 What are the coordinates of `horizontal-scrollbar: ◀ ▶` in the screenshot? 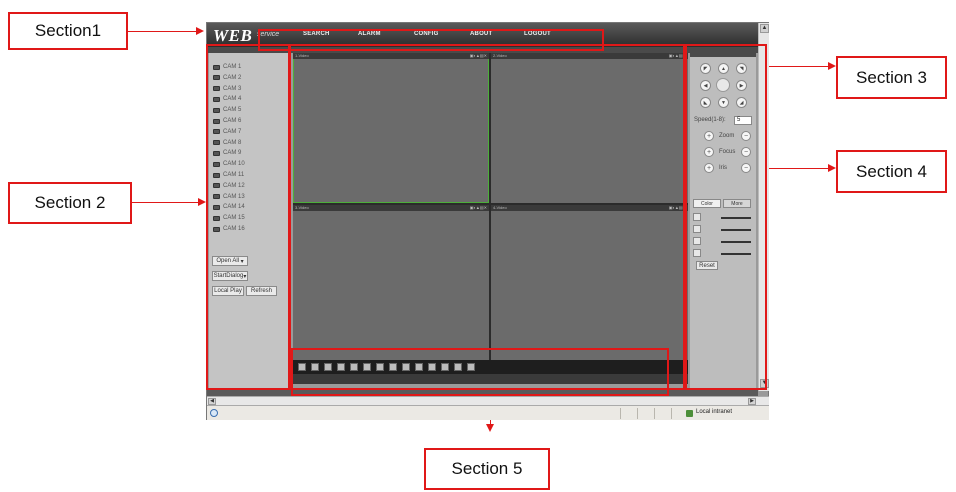 It's located at (488, 400).